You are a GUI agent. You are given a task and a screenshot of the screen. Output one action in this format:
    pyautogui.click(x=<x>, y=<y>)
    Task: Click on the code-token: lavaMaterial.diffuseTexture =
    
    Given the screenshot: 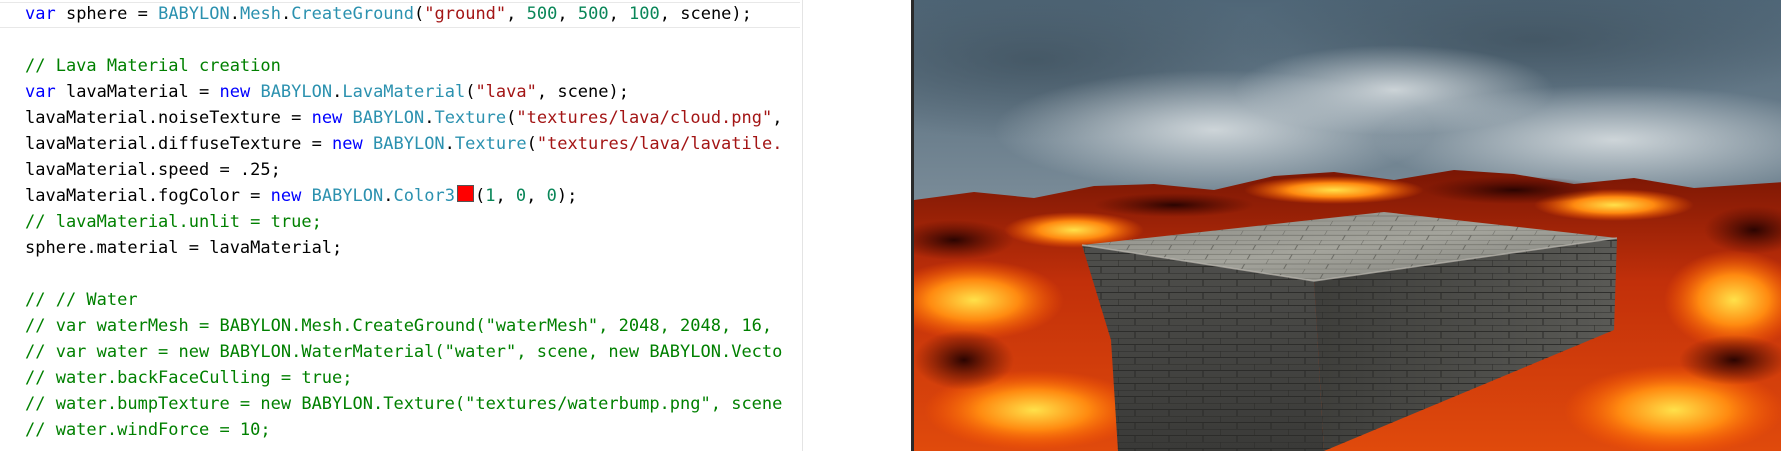 What is the action you would take?
    pyautogui.click(x=179, y=144)
    